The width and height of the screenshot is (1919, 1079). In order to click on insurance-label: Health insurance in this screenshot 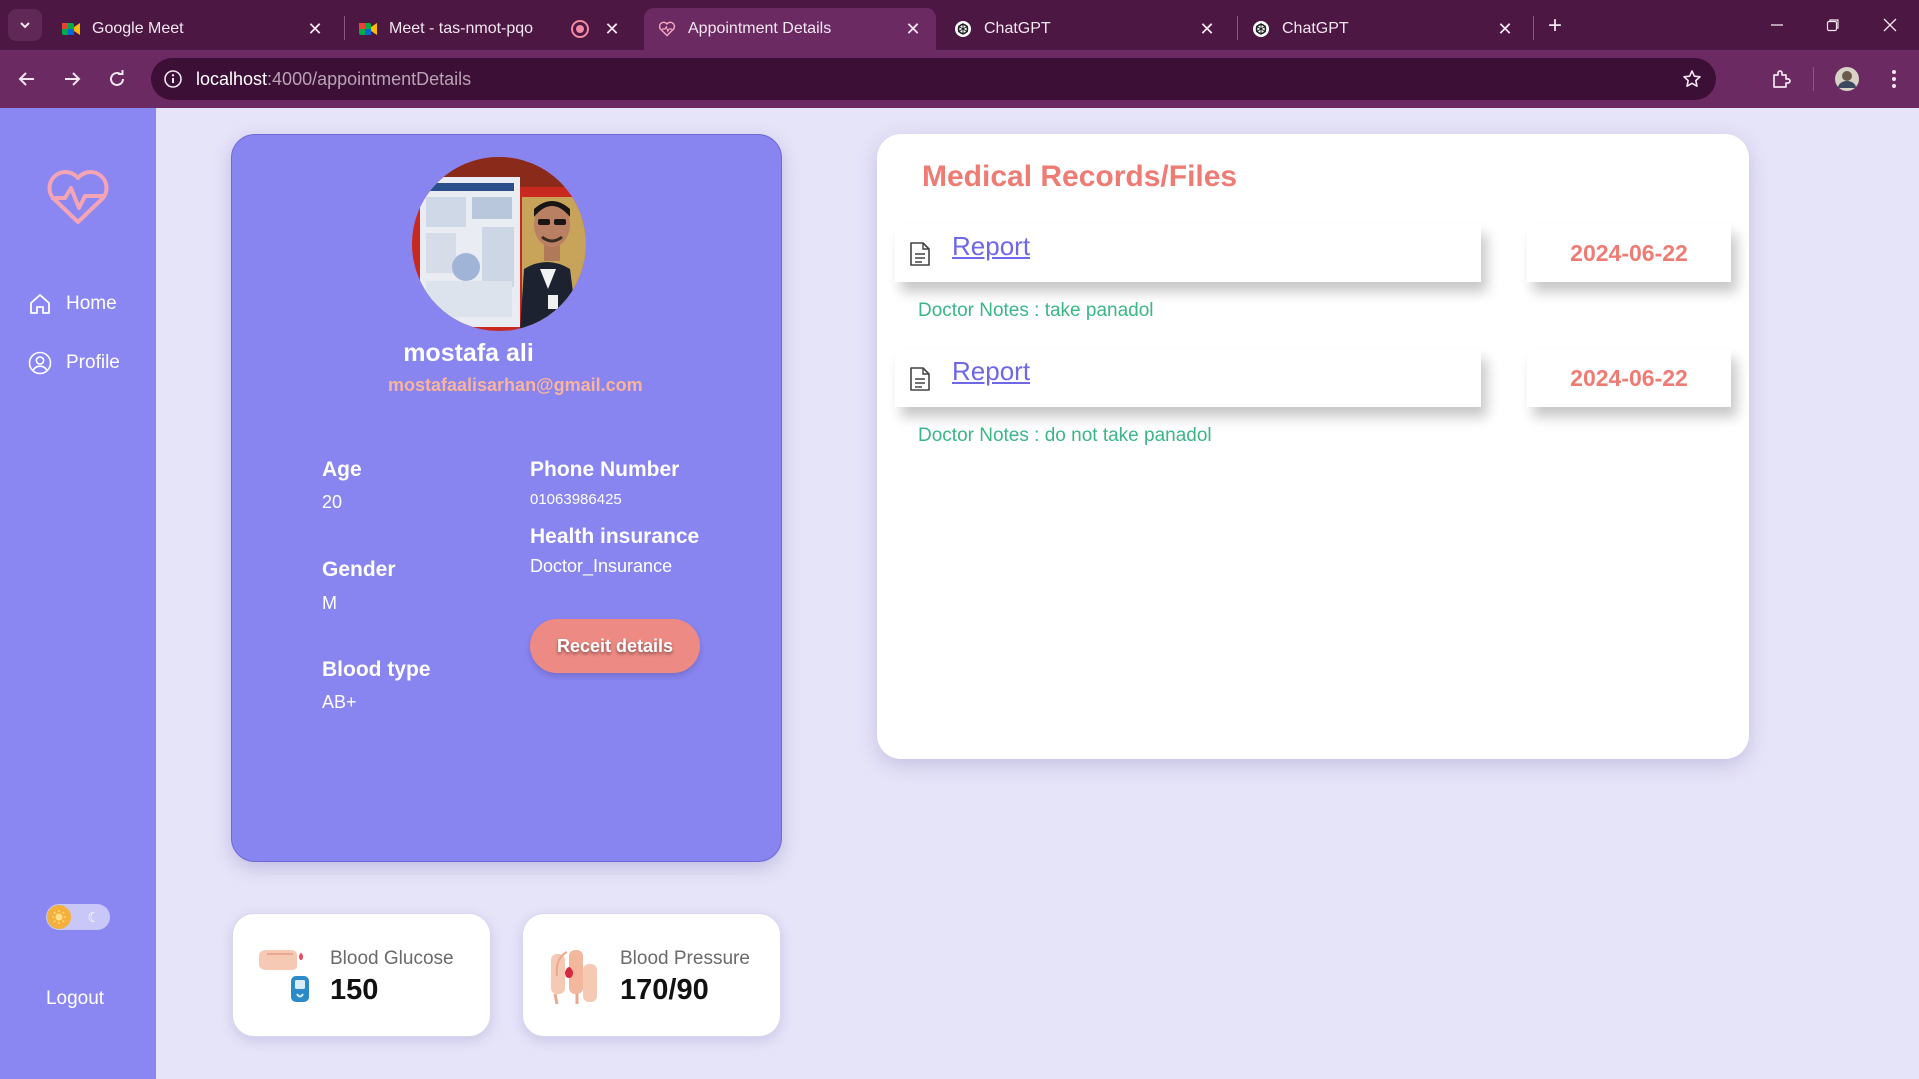, I will do `click(615, 536)`.